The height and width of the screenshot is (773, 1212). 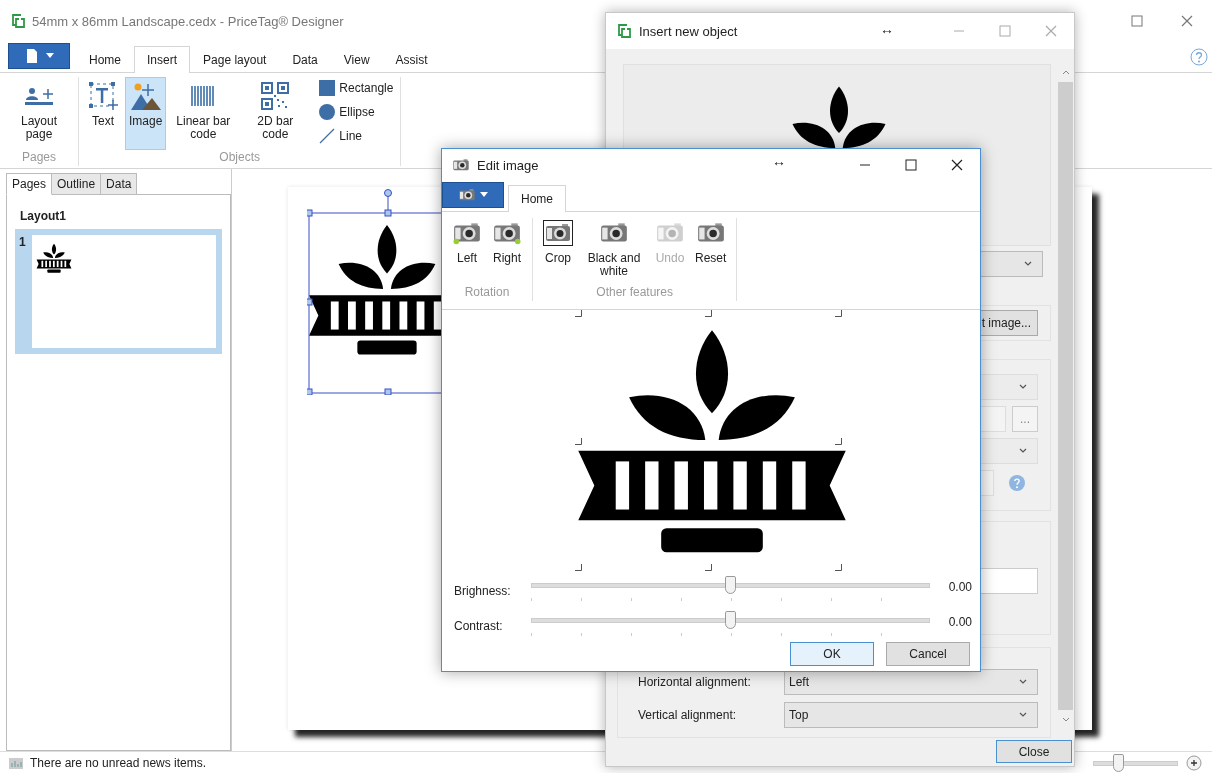 What do you see at coordinates (118, 291) in the screenshot?
I see `page-thumbnail: 1` at bounding box center [118, 291].